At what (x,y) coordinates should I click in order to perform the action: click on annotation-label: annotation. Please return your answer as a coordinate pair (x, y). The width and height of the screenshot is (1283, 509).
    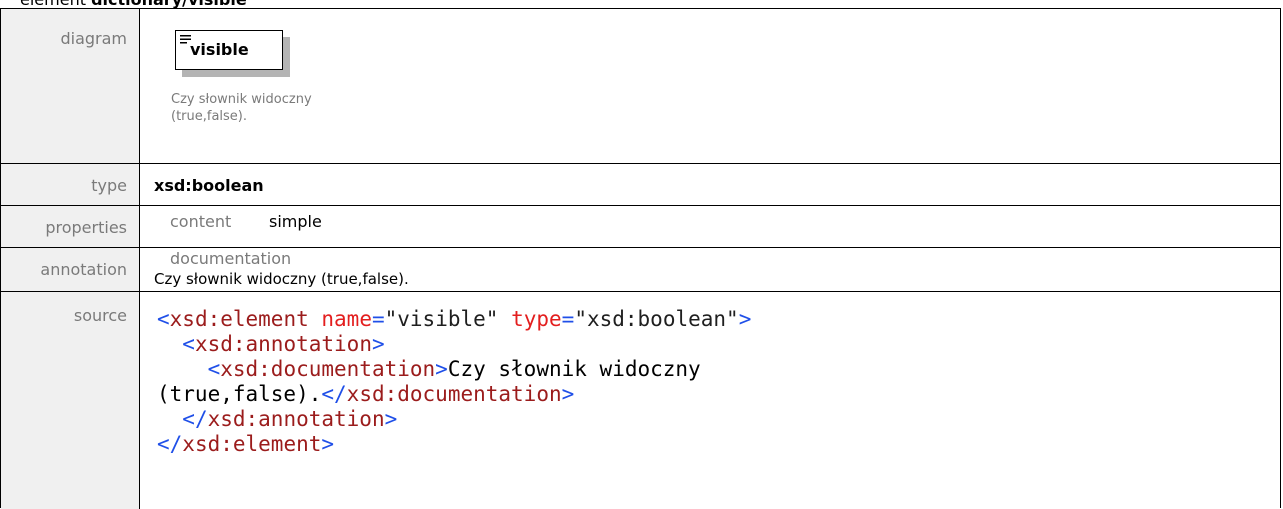
    Looking at the image, I should click on (70, 269).